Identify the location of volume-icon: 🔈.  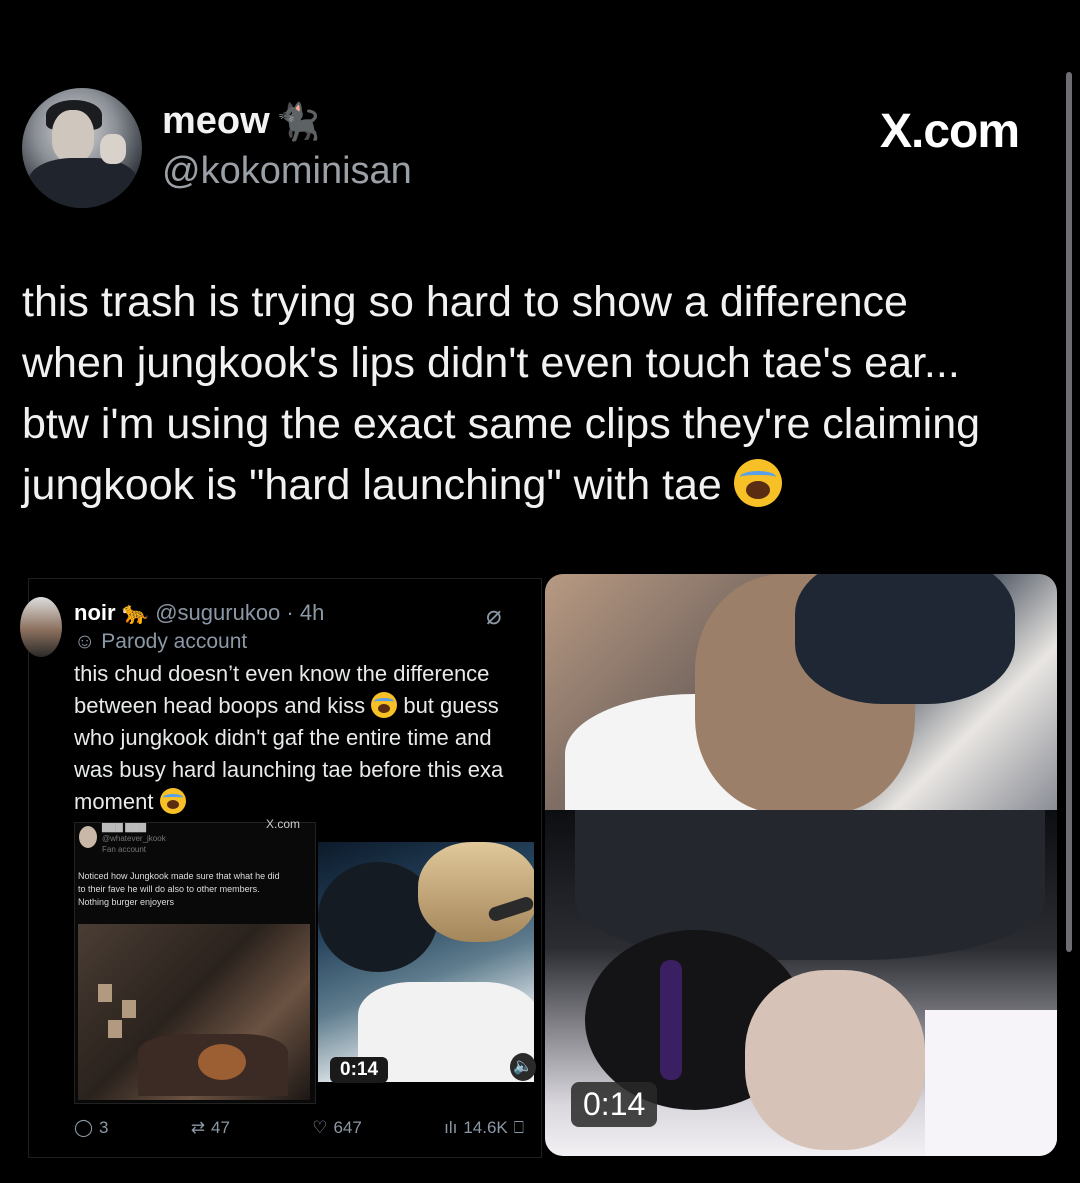
(523, 1067).